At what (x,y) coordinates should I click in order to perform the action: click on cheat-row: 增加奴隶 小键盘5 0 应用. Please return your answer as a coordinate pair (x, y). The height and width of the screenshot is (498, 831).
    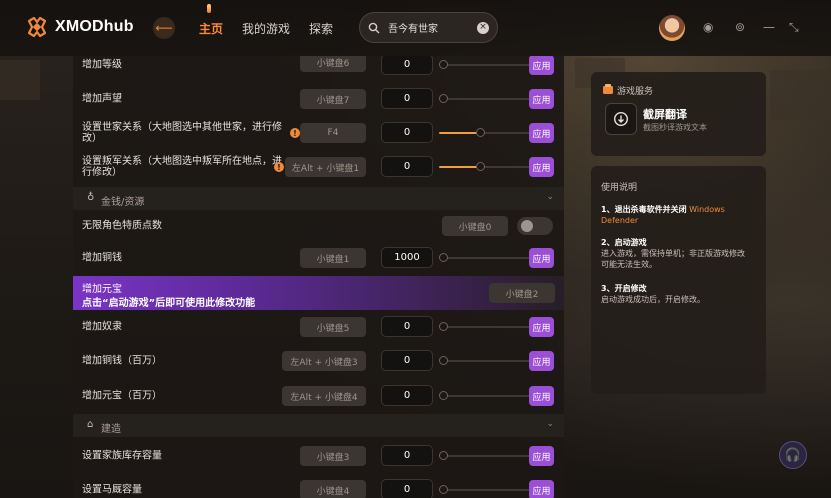
    Looking at the image, I should click on (318, 327).